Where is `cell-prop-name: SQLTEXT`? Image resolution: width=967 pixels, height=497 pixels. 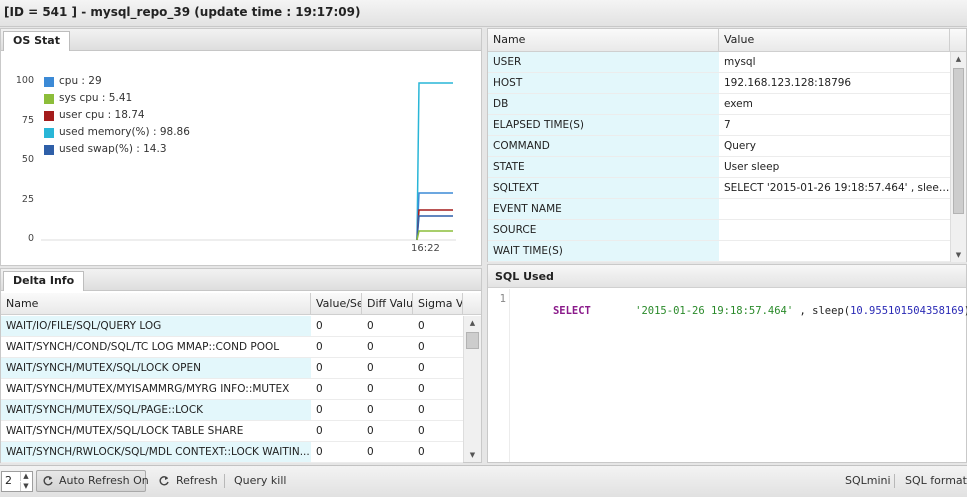
cell-prop-name: SQLTEXT is located at coordinates (603, 188).